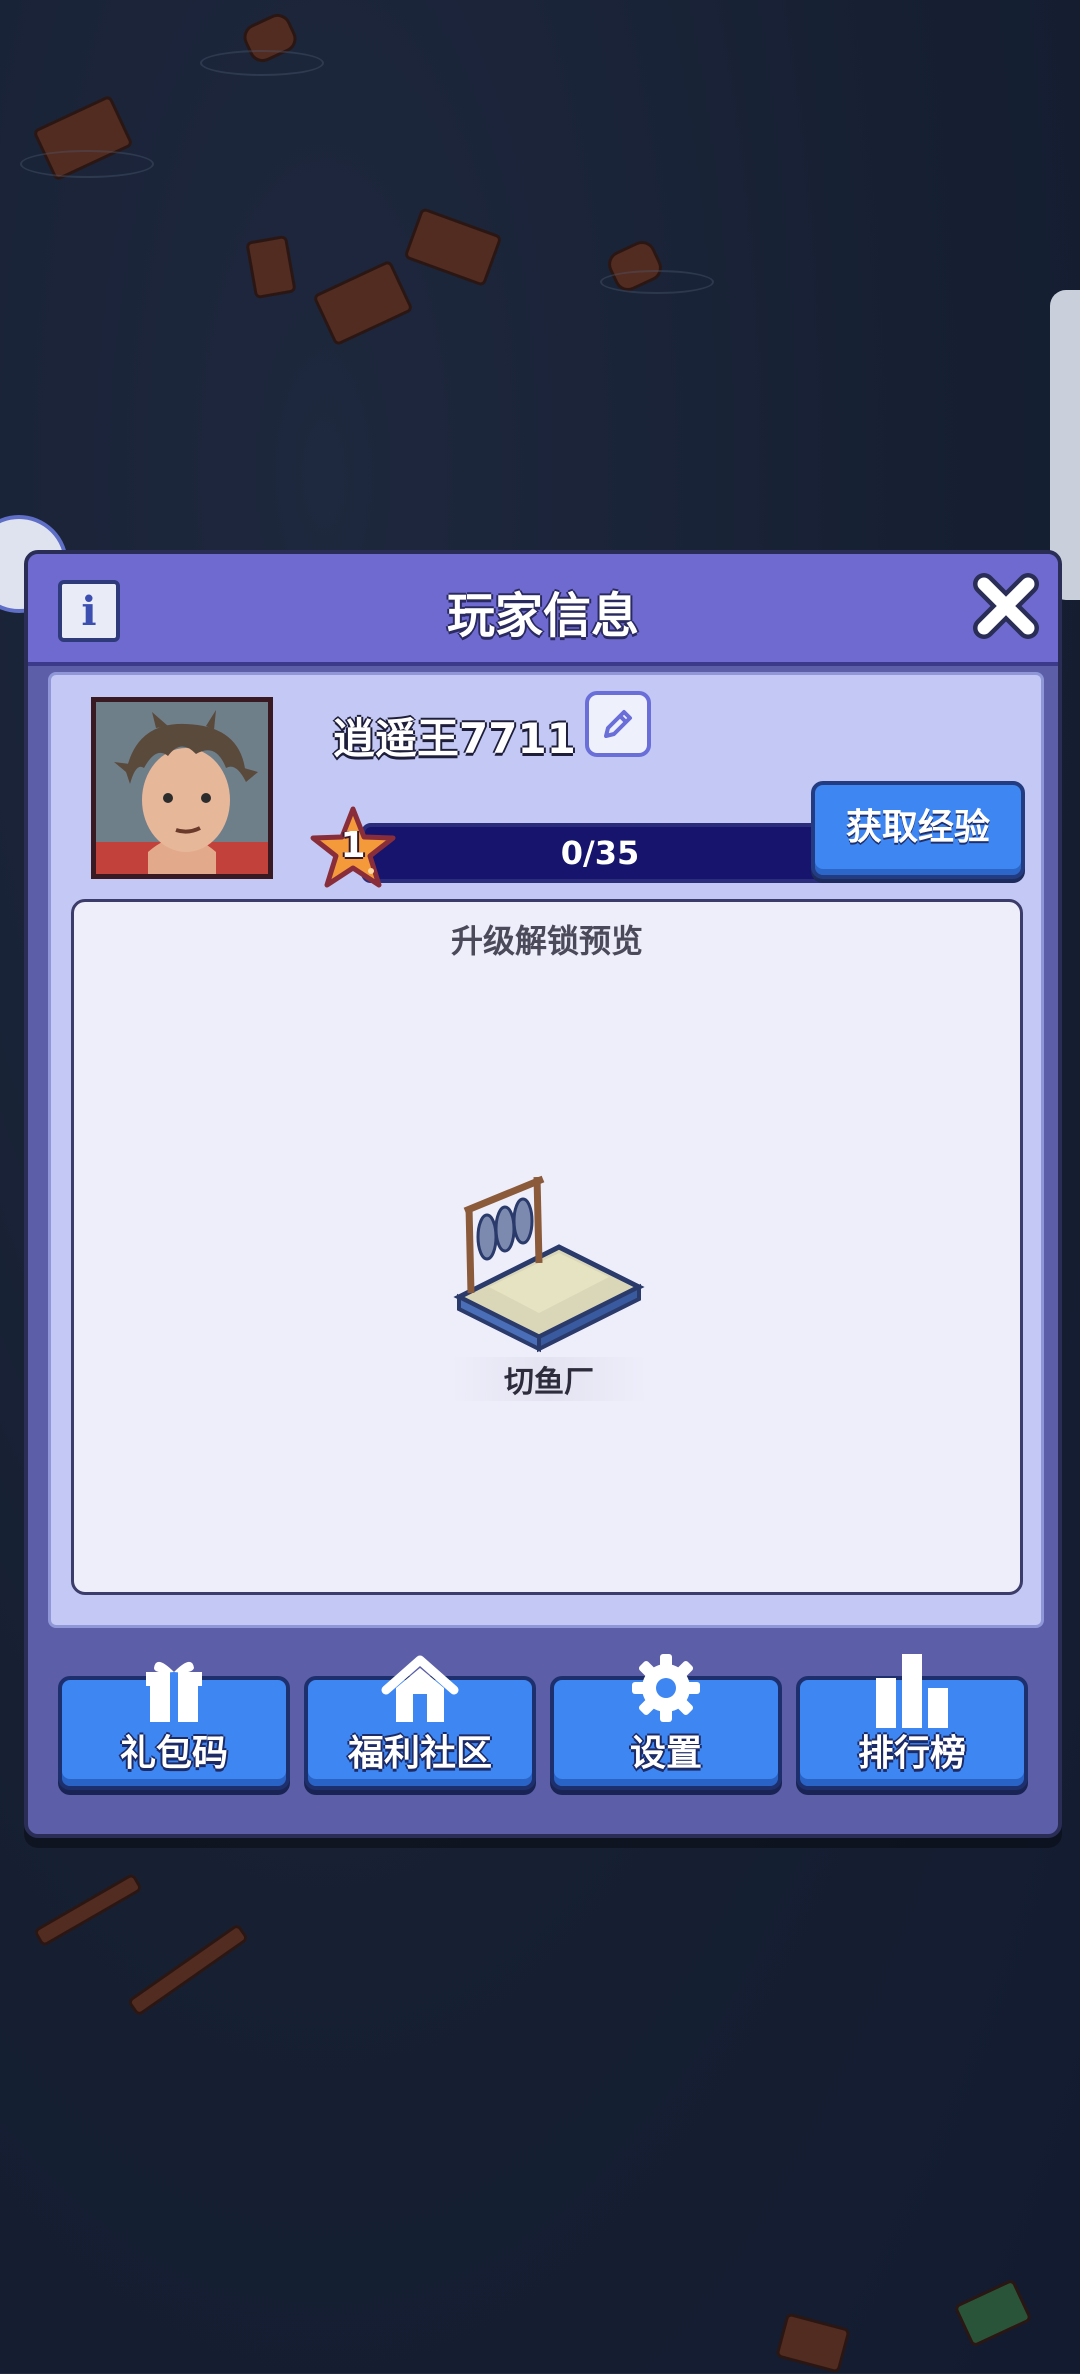  I want to click on panel-title: 玩家信息, so click(542, 616).